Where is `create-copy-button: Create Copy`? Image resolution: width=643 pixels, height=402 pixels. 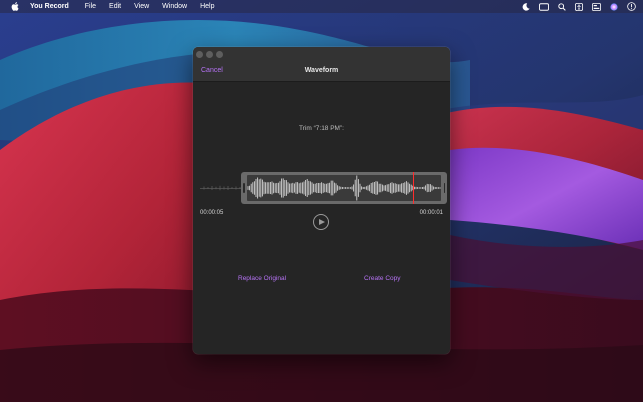
create-copy-button: Create Copy is located at coordinates (382, 278).